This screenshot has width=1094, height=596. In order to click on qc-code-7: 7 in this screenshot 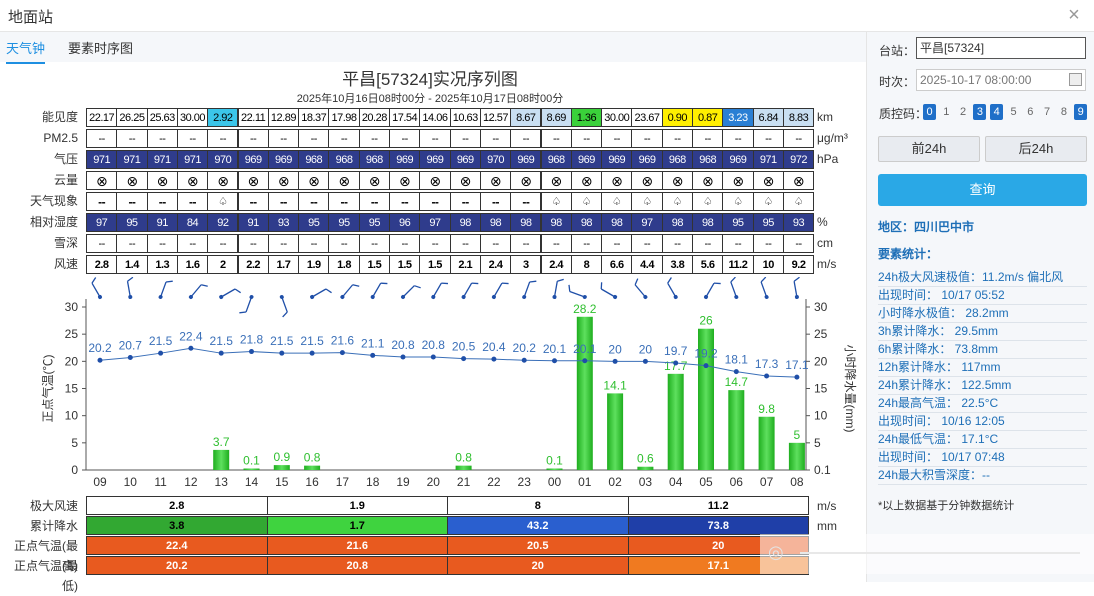, I will do `click(1047, 112)`.